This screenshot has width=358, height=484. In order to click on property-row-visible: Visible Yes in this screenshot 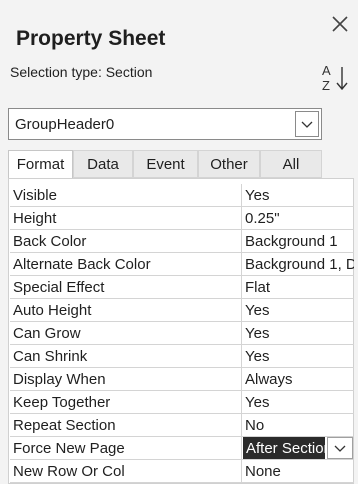, I will do `click(182, 195)`.